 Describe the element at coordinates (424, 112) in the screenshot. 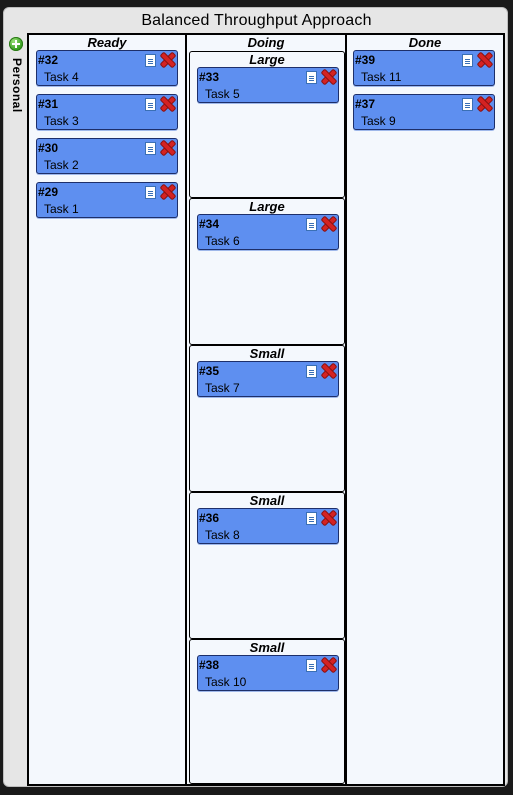

I see `task-card: #37 Task 9` at that location.